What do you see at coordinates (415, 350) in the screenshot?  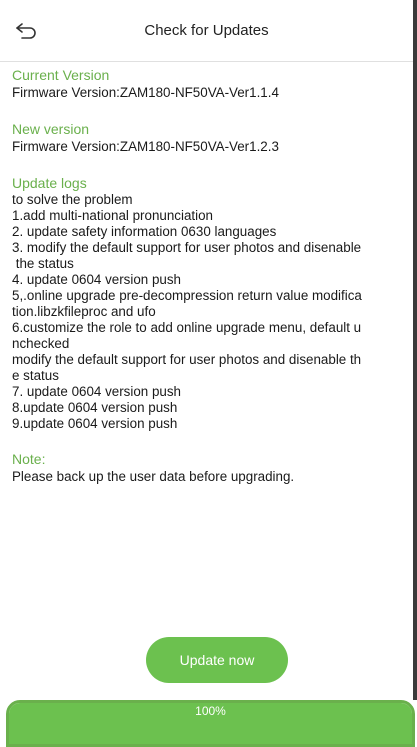 I see `screen-edge` at bounding box center [415, 350].